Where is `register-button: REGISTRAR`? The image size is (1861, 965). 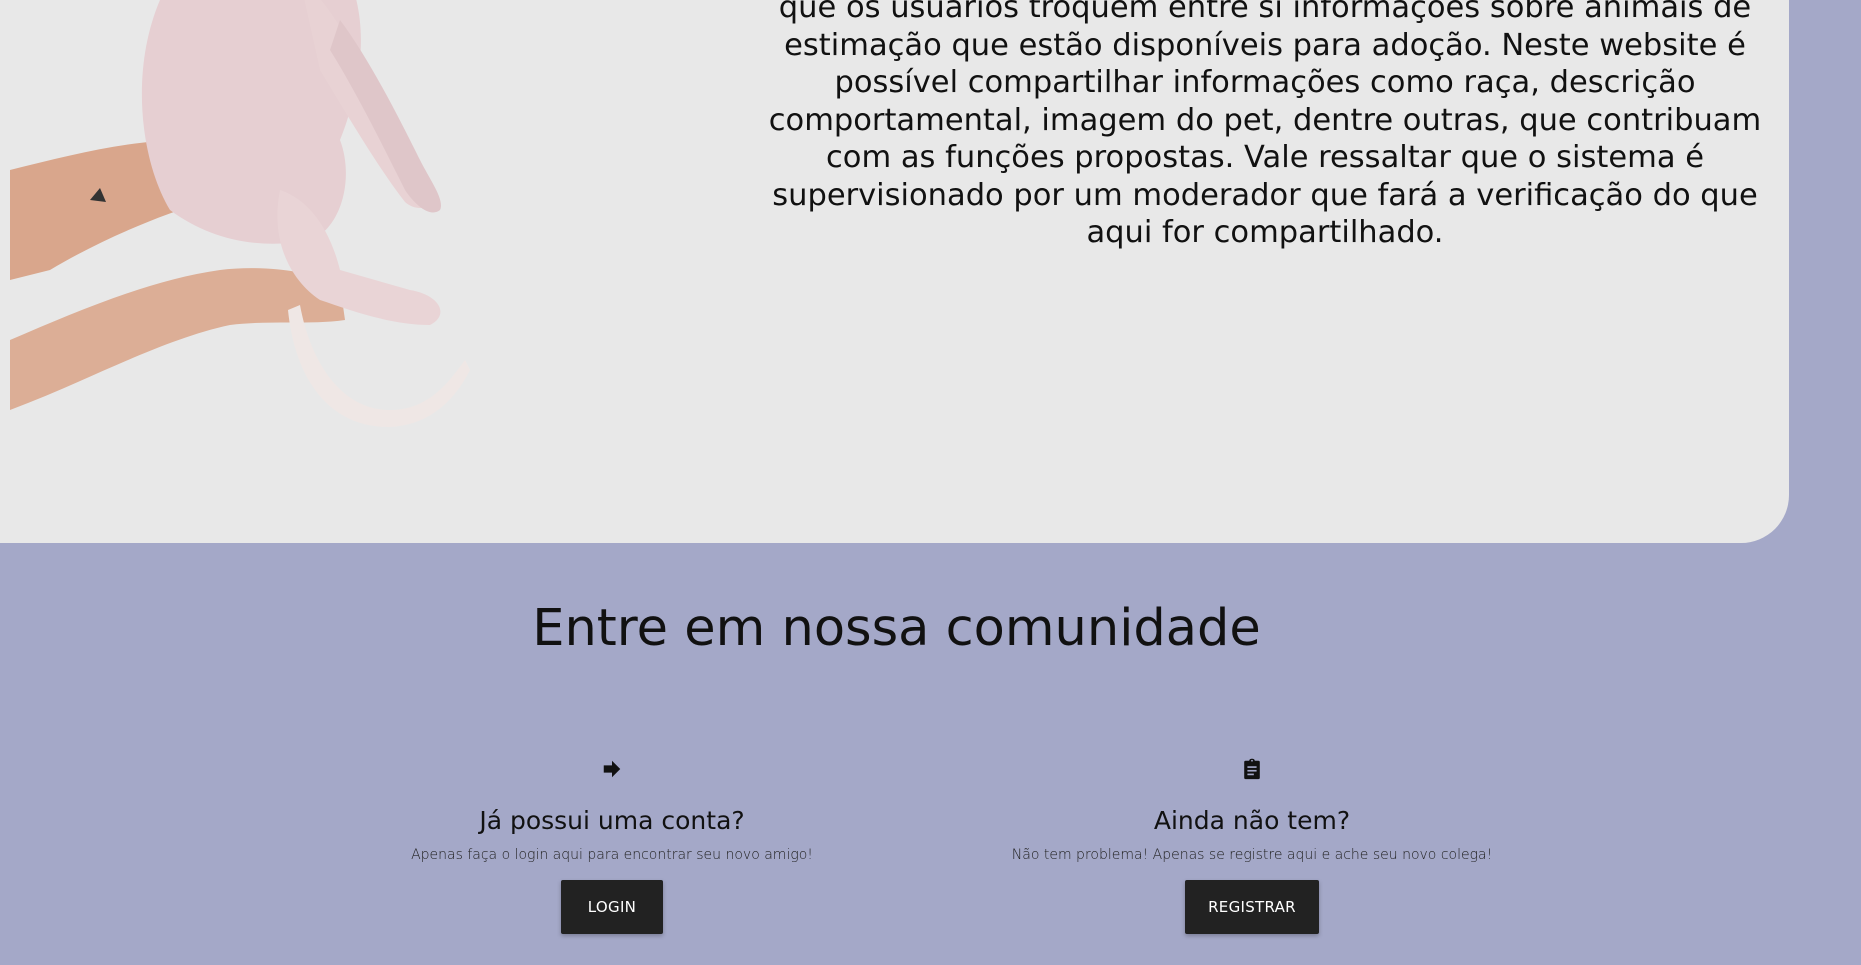
register-button: REGISTRAR is located at coordinates (1252, 907).